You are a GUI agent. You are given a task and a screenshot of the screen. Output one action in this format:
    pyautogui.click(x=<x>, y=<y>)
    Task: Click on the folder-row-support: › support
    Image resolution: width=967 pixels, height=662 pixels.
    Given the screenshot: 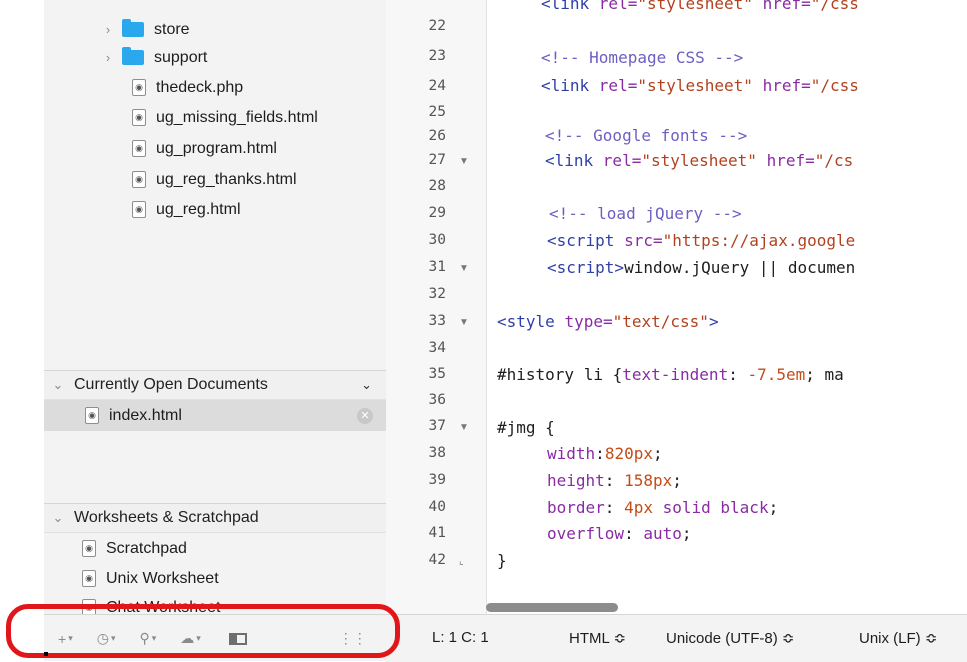 What is the action you would take?
    pyautogui.click(x=154, y=57)
    